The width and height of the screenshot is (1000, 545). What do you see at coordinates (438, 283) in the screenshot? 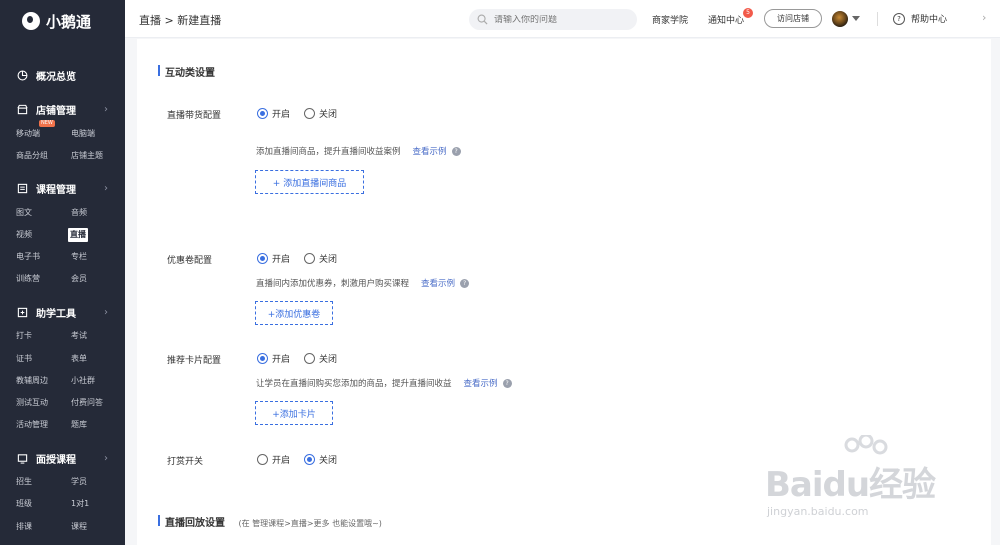
I see `coupon-example-link: 查看示例` at bounding box center [438, 283].